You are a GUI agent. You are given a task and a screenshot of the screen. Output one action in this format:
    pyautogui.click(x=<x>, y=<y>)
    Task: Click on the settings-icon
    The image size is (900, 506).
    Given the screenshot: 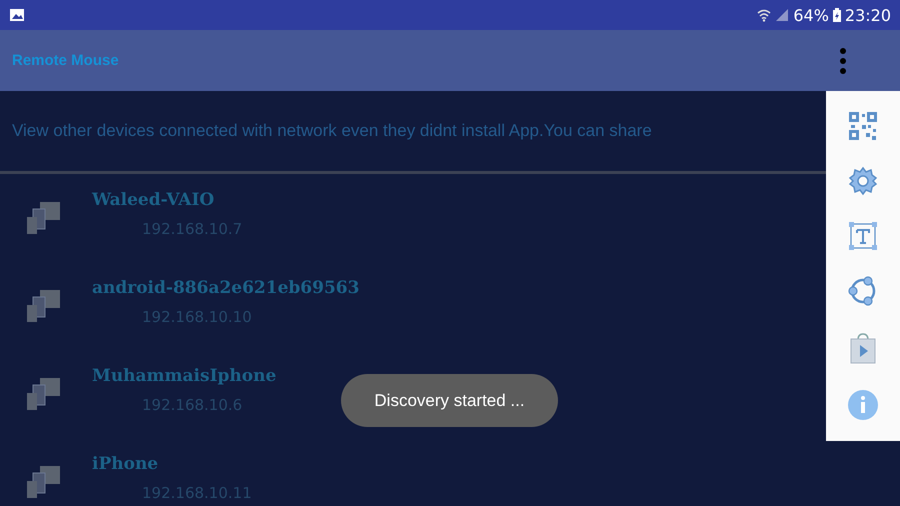 What is the action you would take?
    pyautogui.click(x=863, y=181)
    